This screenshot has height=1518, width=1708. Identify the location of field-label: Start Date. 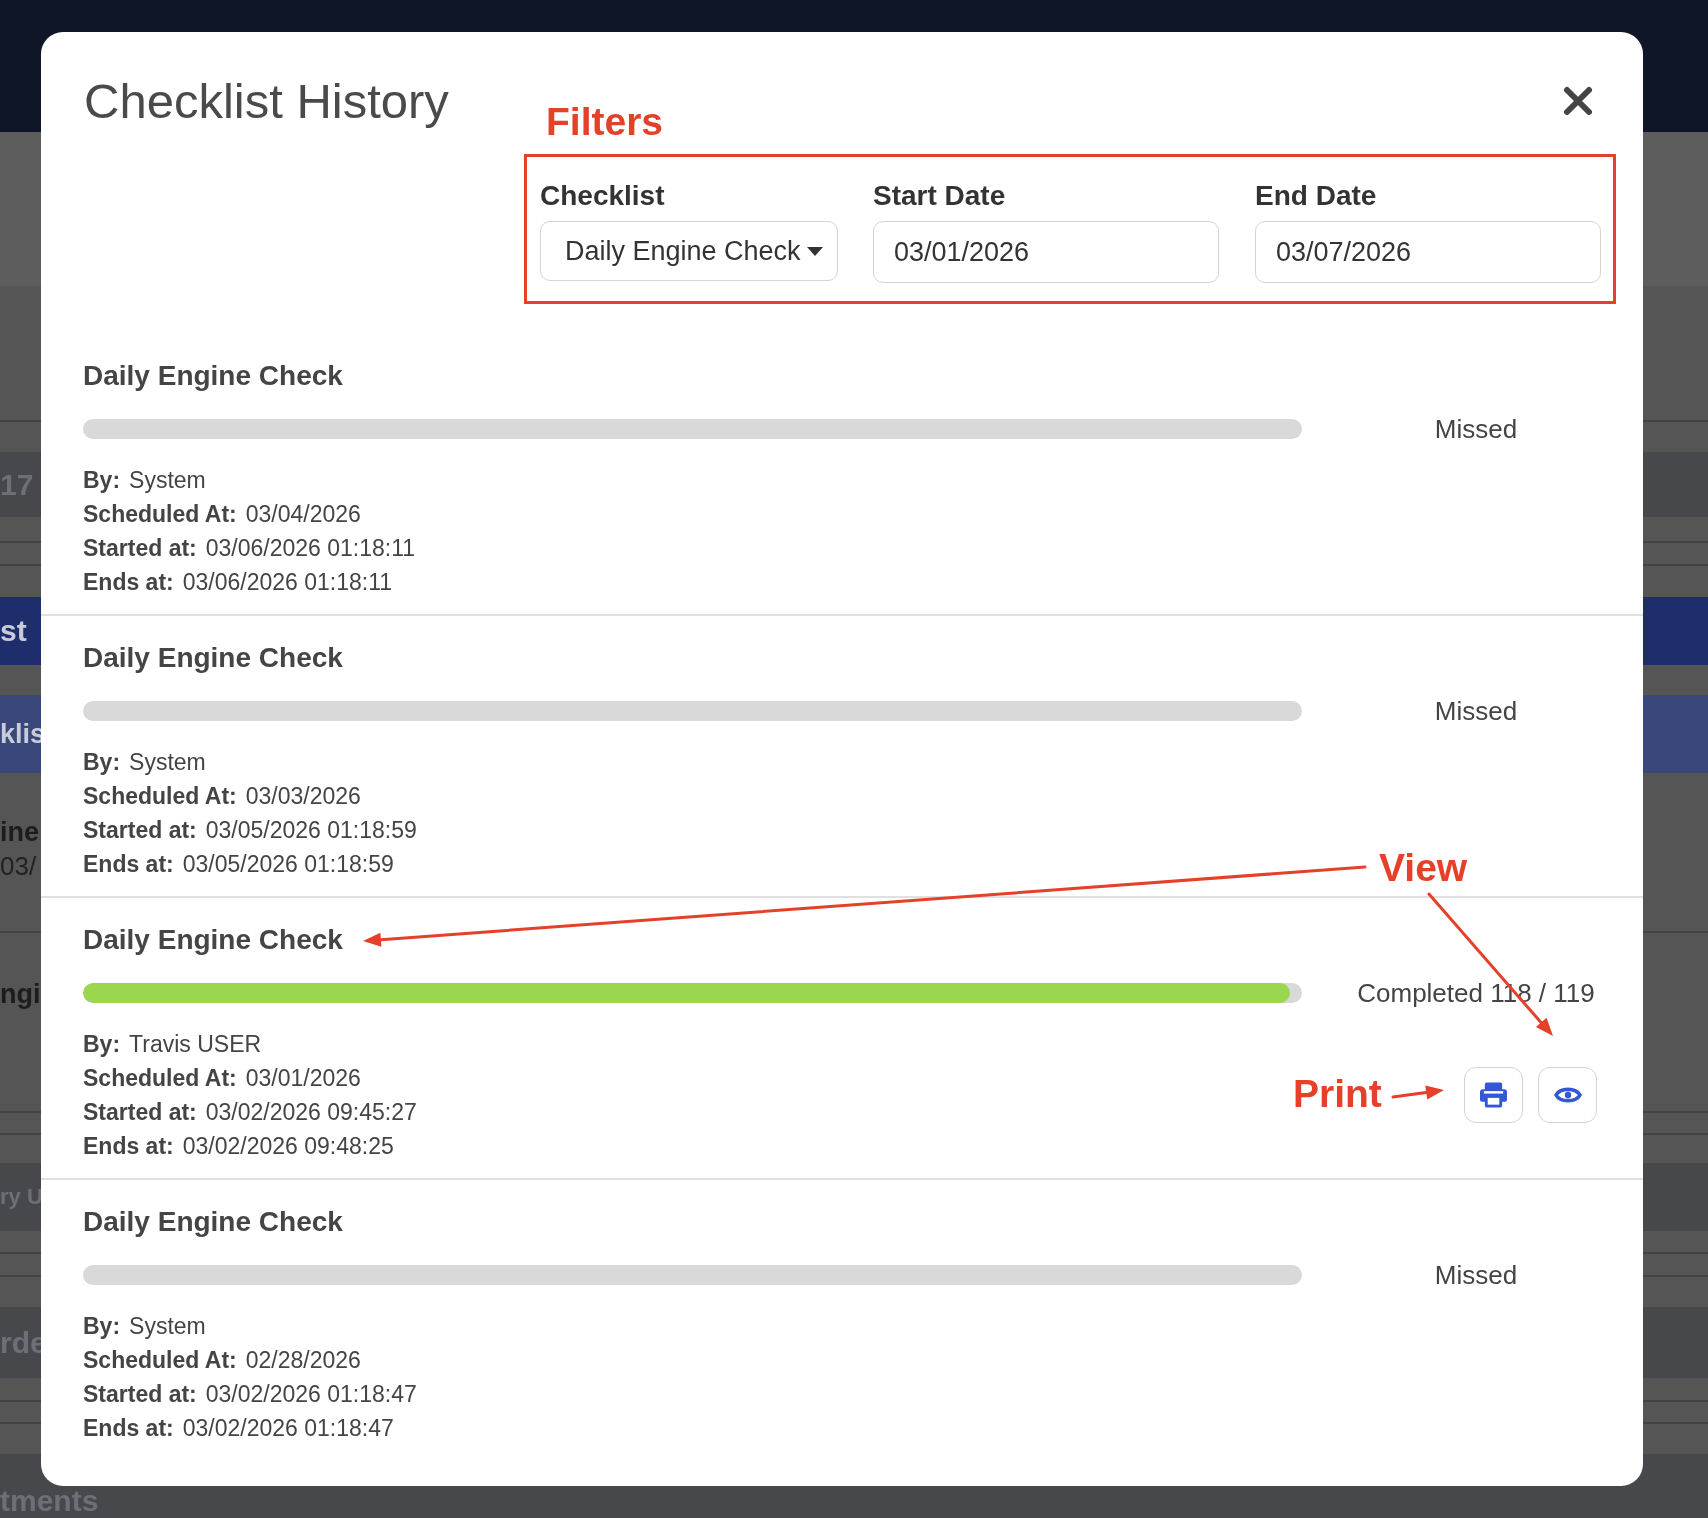
(939, 196).